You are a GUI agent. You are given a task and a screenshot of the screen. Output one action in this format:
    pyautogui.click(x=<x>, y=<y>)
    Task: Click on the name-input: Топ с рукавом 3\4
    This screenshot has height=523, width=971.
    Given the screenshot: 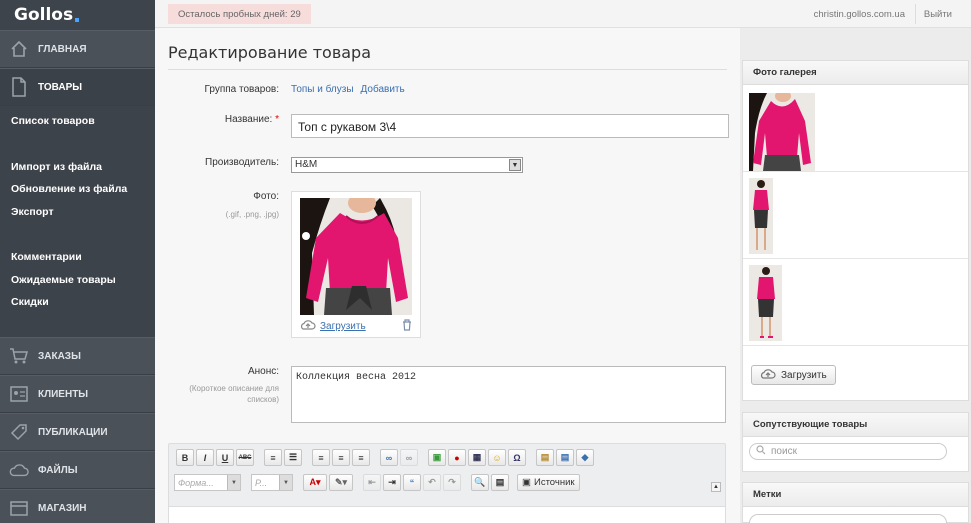 What is the action you would take?
    pyautogui.click(x=510, y=126)
    